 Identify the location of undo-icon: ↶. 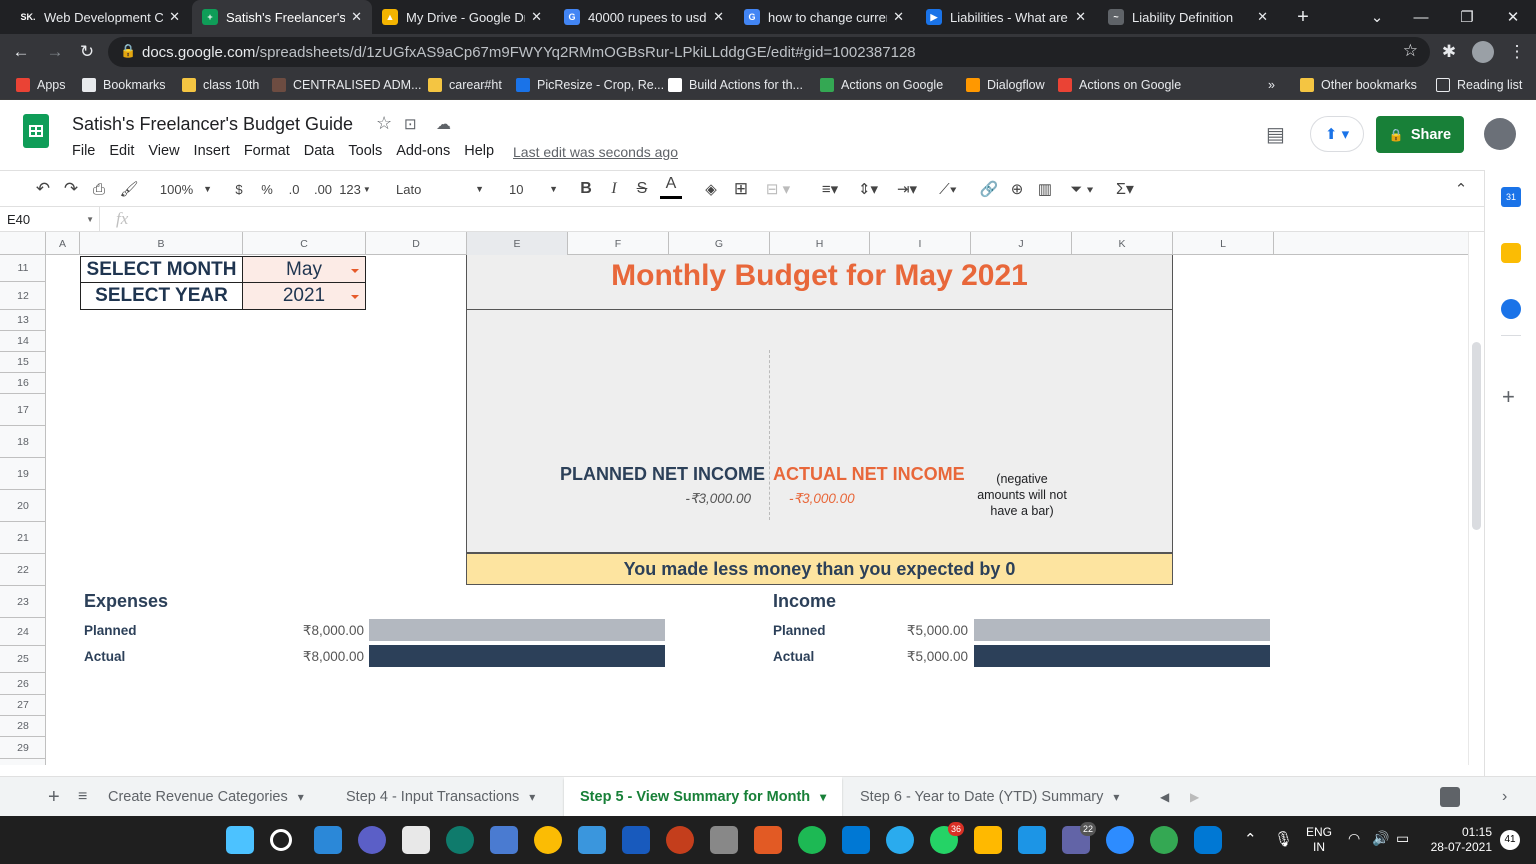
(43, 189).